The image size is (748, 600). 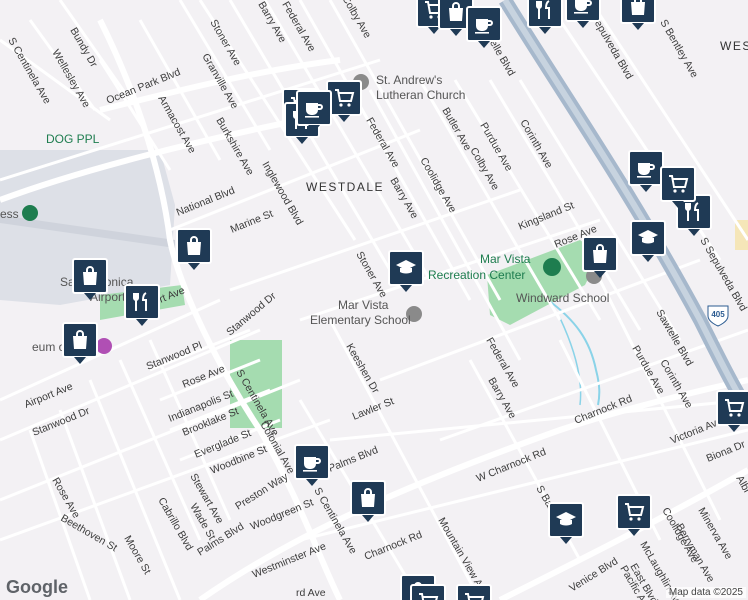 What do you see at coordinates (206, 201) in the screenshot?
I see `street-national: National Blvd` at bounding box center [206, 201].